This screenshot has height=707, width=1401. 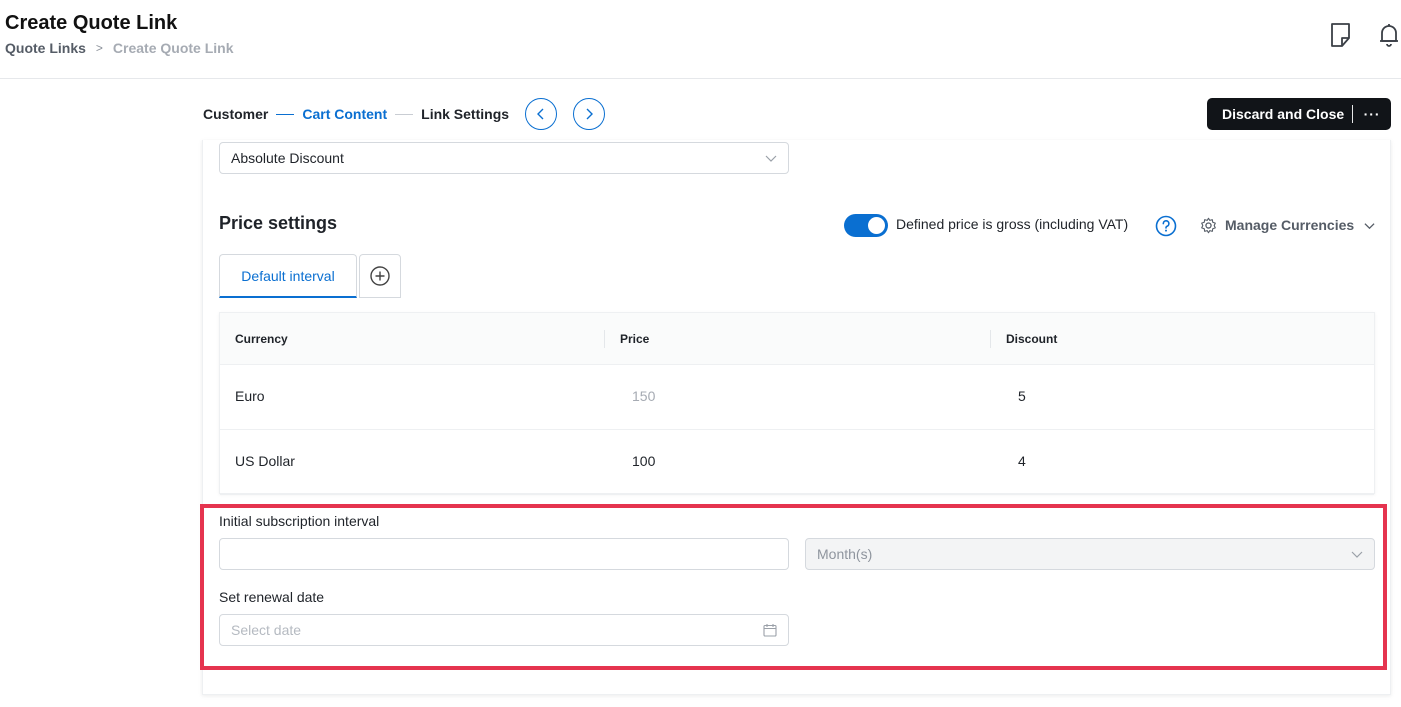 I want to click on plus-circle-icon, so click(x=380, y=276).